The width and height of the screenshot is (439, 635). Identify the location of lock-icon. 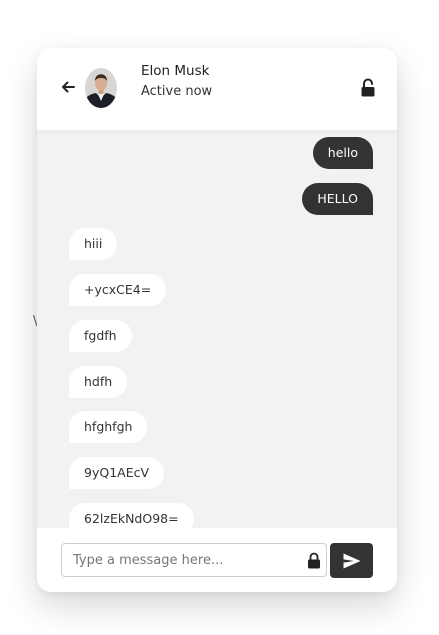
(314, 560).